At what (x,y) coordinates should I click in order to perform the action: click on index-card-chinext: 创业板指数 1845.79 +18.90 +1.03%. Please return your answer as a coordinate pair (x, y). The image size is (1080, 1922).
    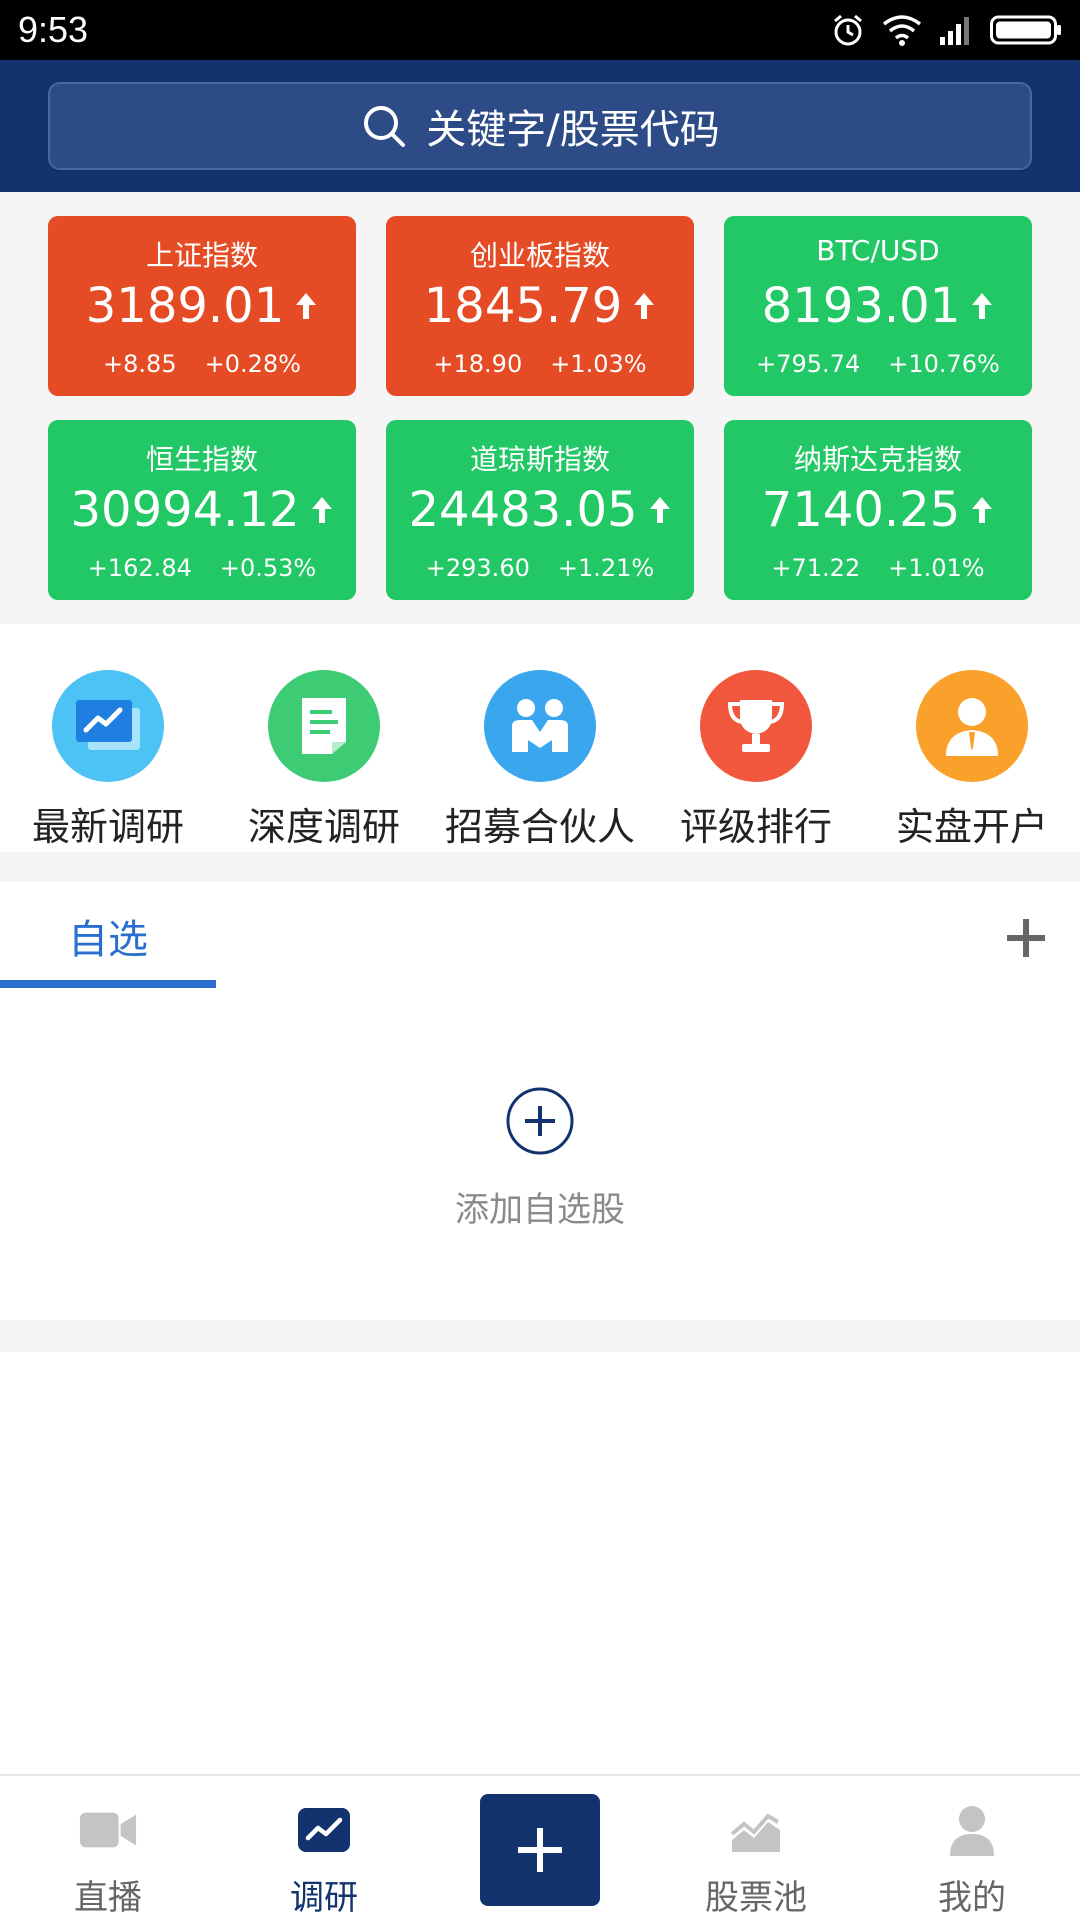
    Looking at the image, I should click on (540, 306).